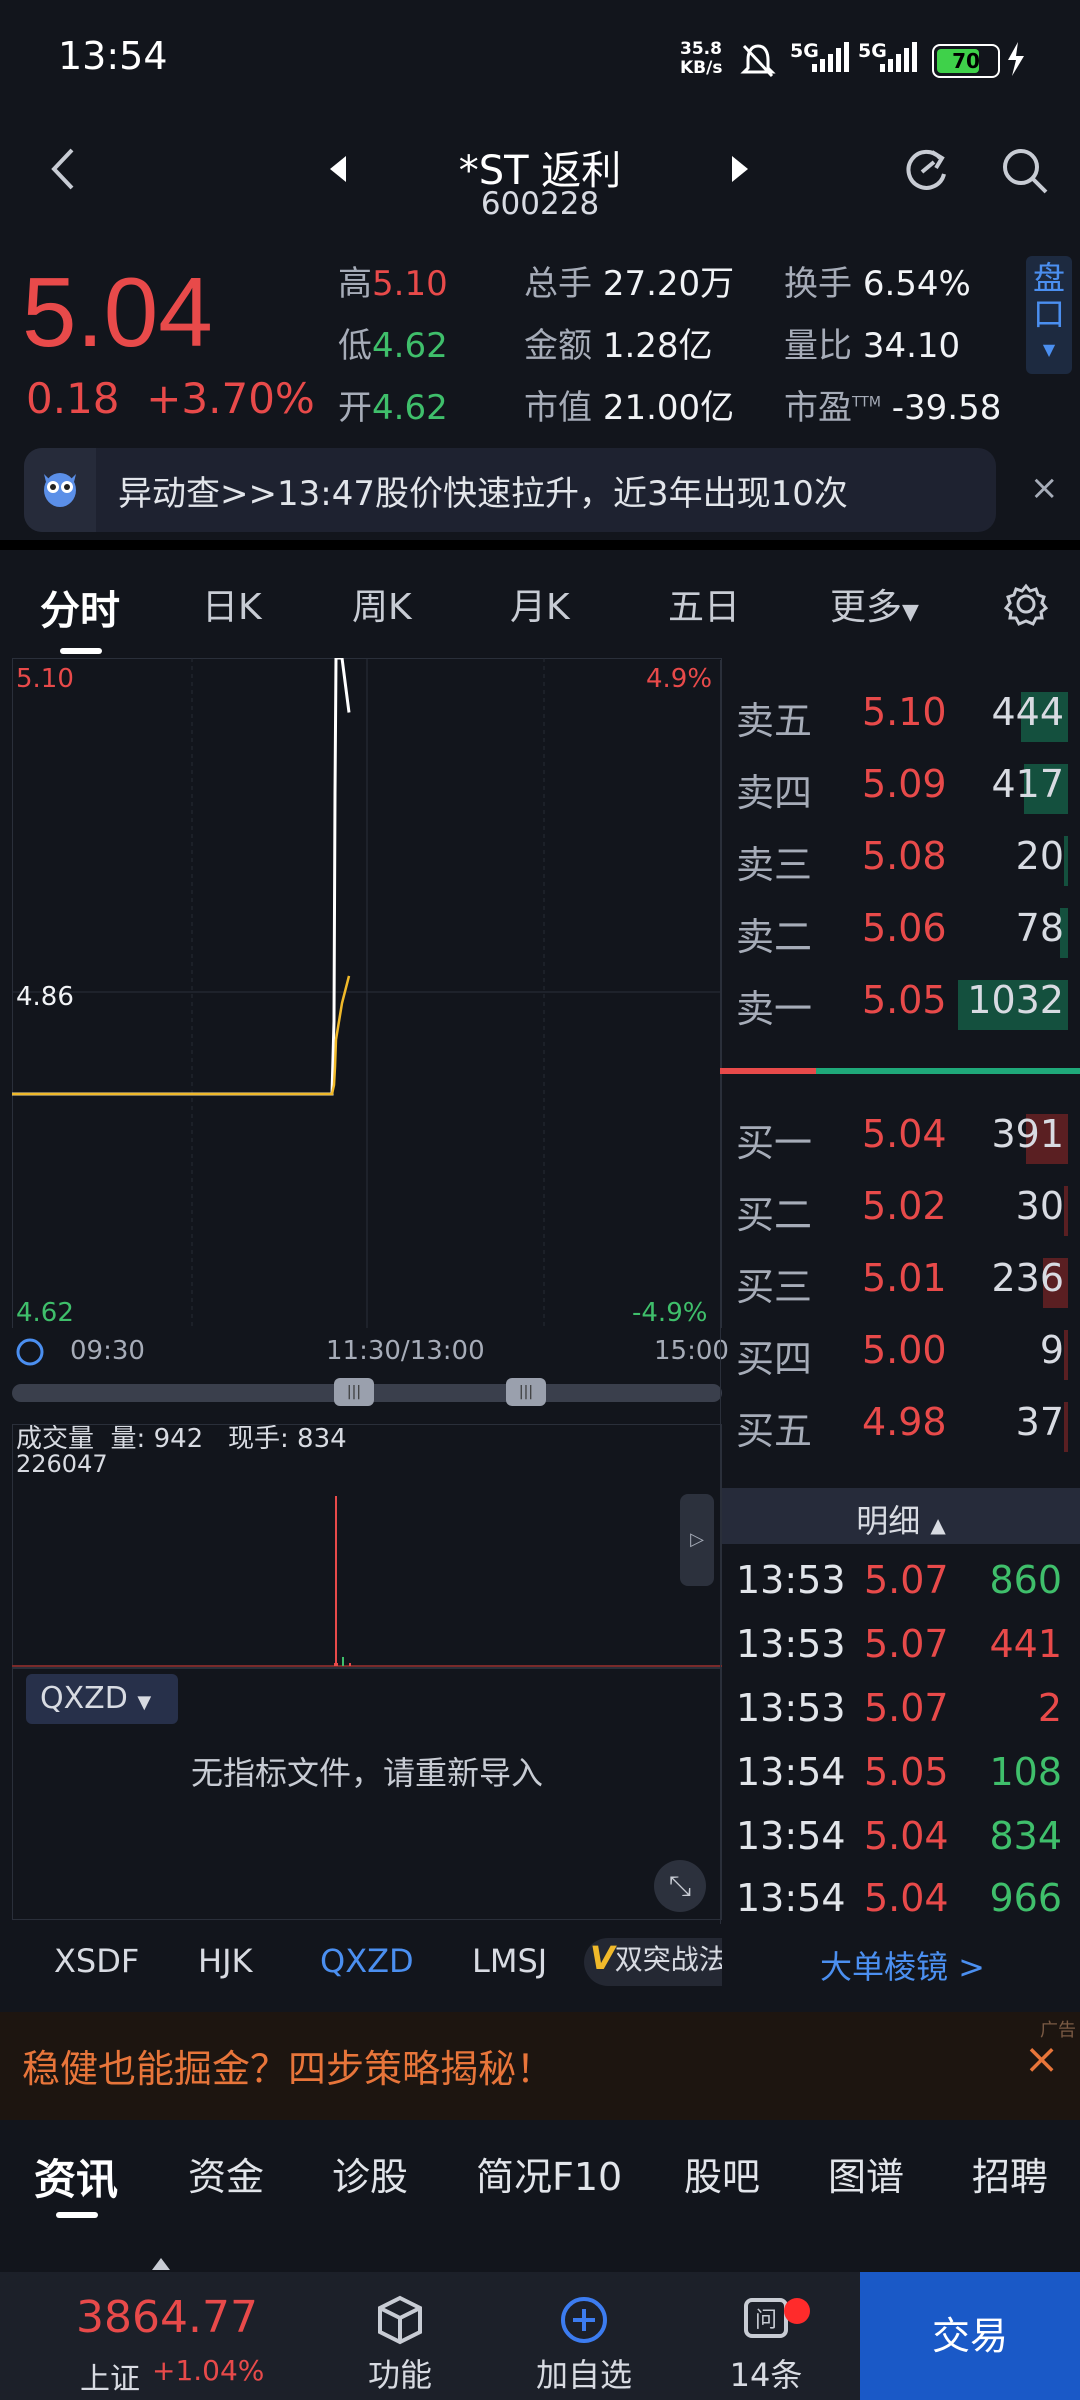 The width and height of the screenshot is (1080, 2400). What do you see at coordinates (1039, 928) in the screenshot?
I see `ask-volume: 78` at bounding box center [1039, 928].